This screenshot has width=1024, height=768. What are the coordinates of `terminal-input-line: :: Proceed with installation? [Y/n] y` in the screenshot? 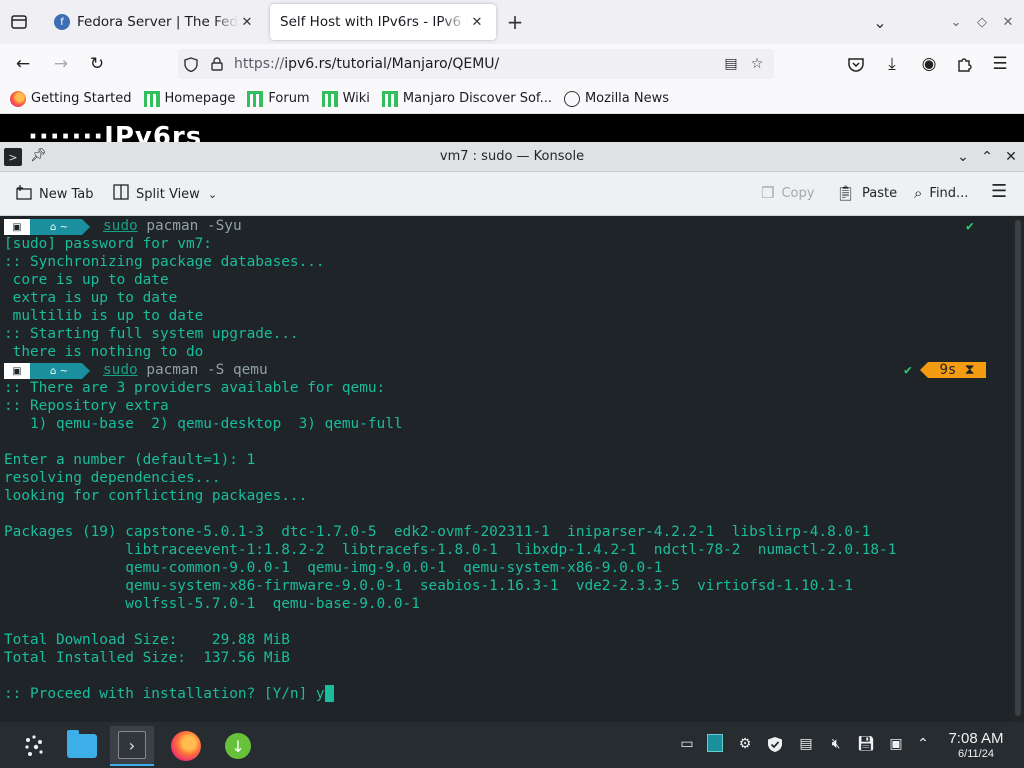 It's located at (169, 694).